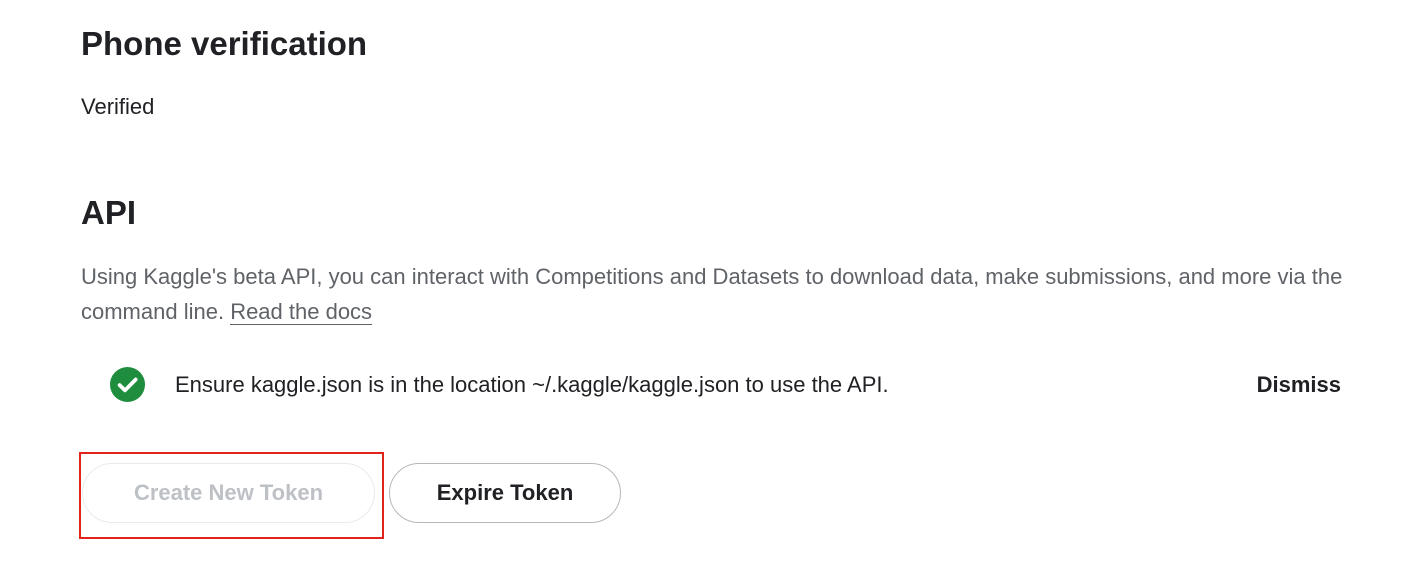 Image resolution: width=1421 pixels, height=569 pixels. Describe the element at coordinates (301, 312) in the screenshot. I see `read-docs-link: Read the docs` at that location.